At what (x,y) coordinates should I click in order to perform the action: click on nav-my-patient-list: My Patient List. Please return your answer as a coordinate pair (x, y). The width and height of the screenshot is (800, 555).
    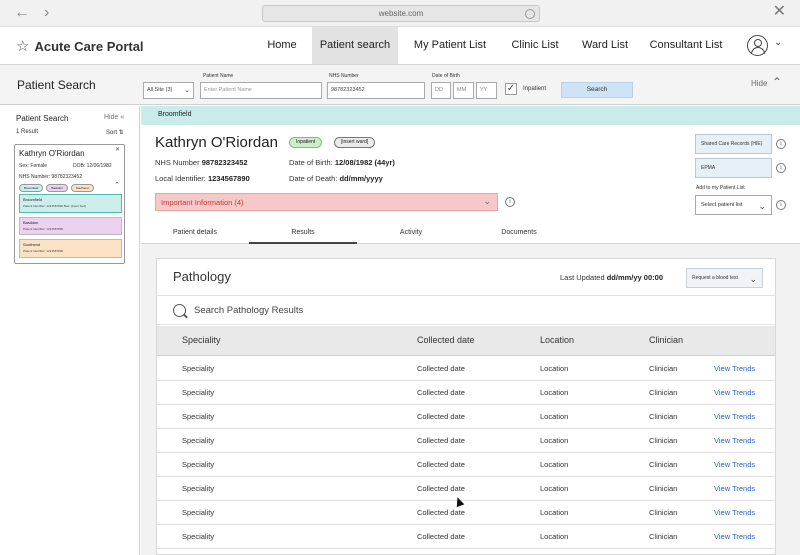
    Looking at the image, I should click on (450, 45).